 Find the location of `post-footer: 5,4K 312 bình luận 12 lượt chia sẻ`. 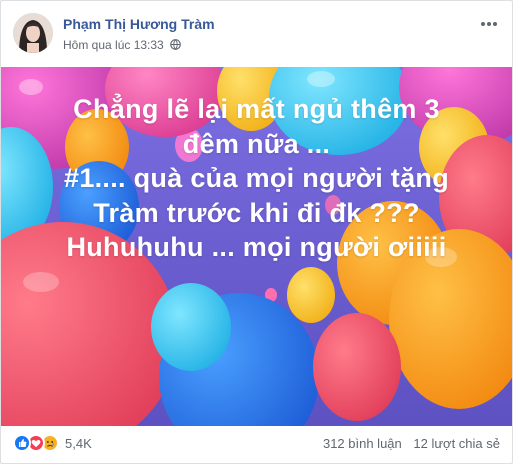

post-footer: 5,4K 312 bình luận 12 lượt chia sẻ is located at coordinates (256, 444).